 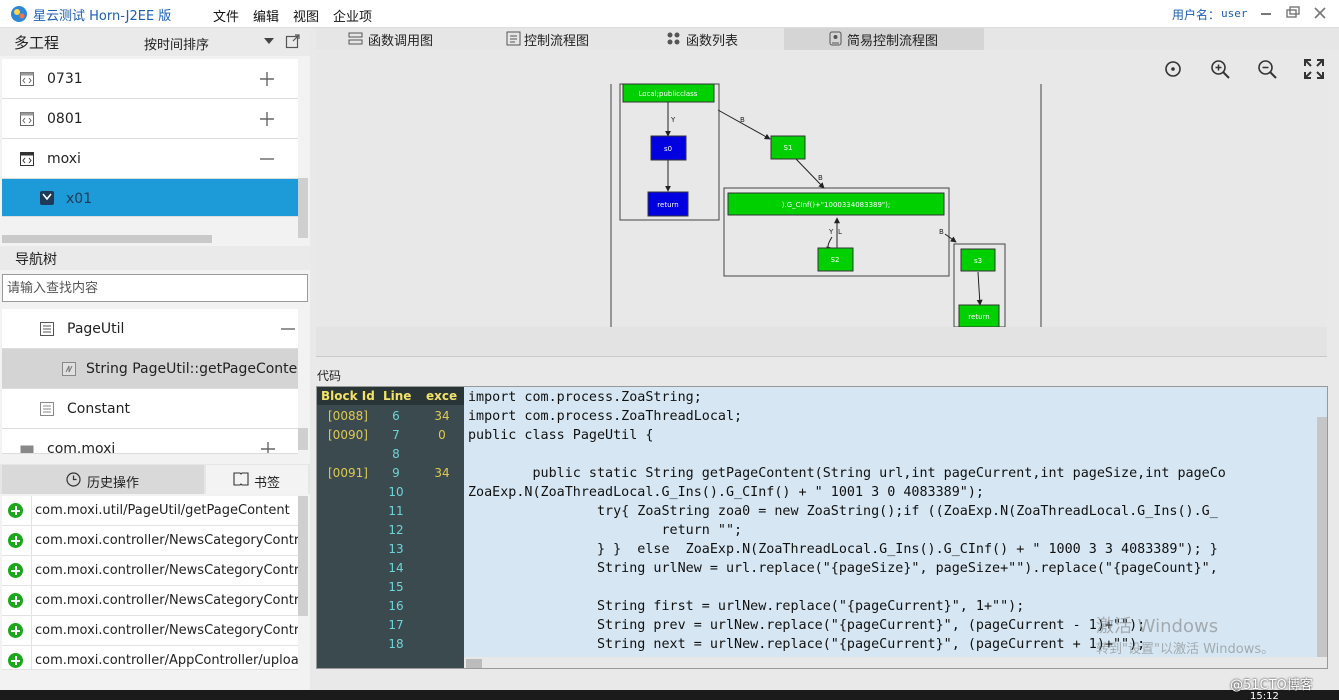 I want to click on activation-watermark: 激活 Windows, so click(x=1157, y=626).